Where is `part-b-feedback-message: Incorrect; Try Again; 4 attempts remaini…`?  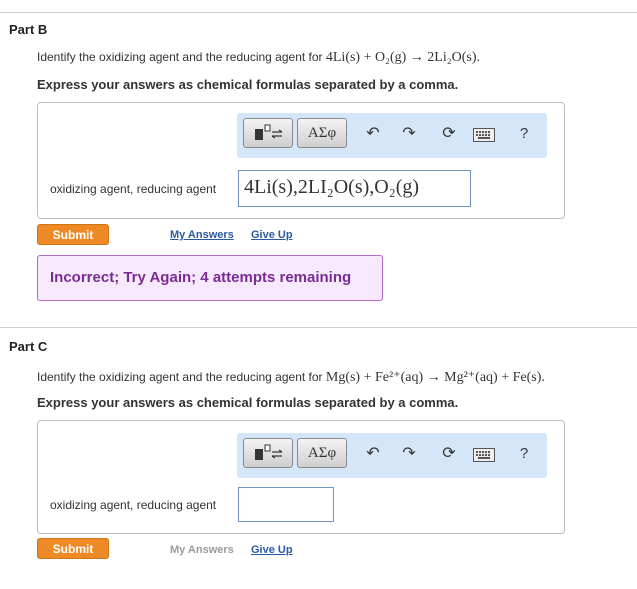
part-b-feedback-message: Incorrect; Try Again; 4 attempts remaini… is located at coordinates (210, 278).